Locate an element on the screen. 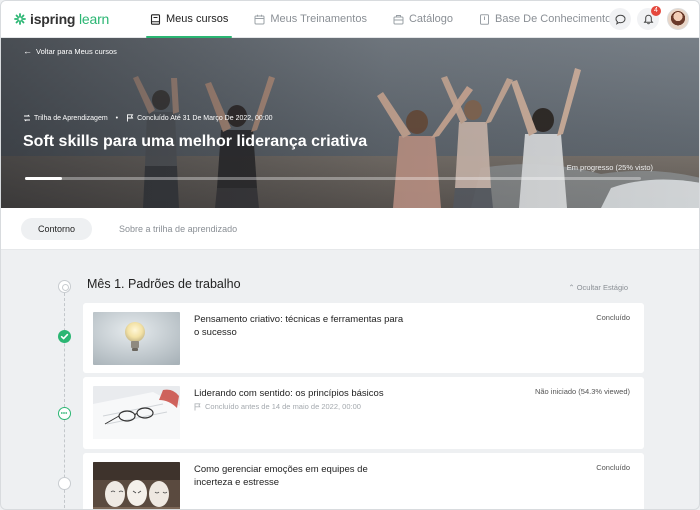 The image size is (700, 510). logo-text: ispring learn is located at coordinates (70, 19).